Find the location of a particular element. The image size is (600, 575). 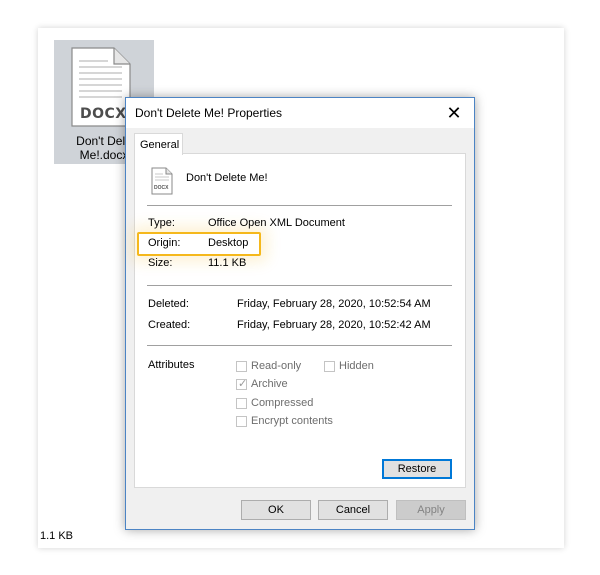

hidden-label: Hidden is located at coordinates (356, 366).